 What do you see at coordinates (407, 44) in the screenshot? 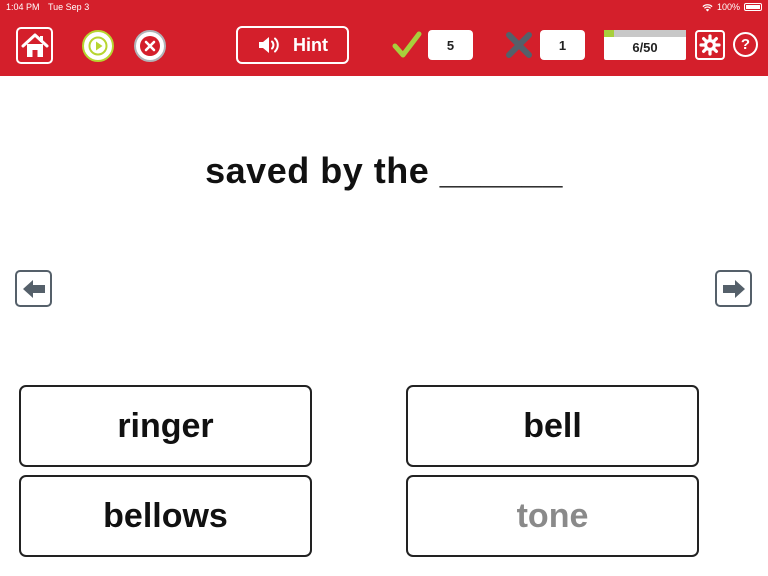
I see `checkmark-icon` at bounding box center [407, 44].